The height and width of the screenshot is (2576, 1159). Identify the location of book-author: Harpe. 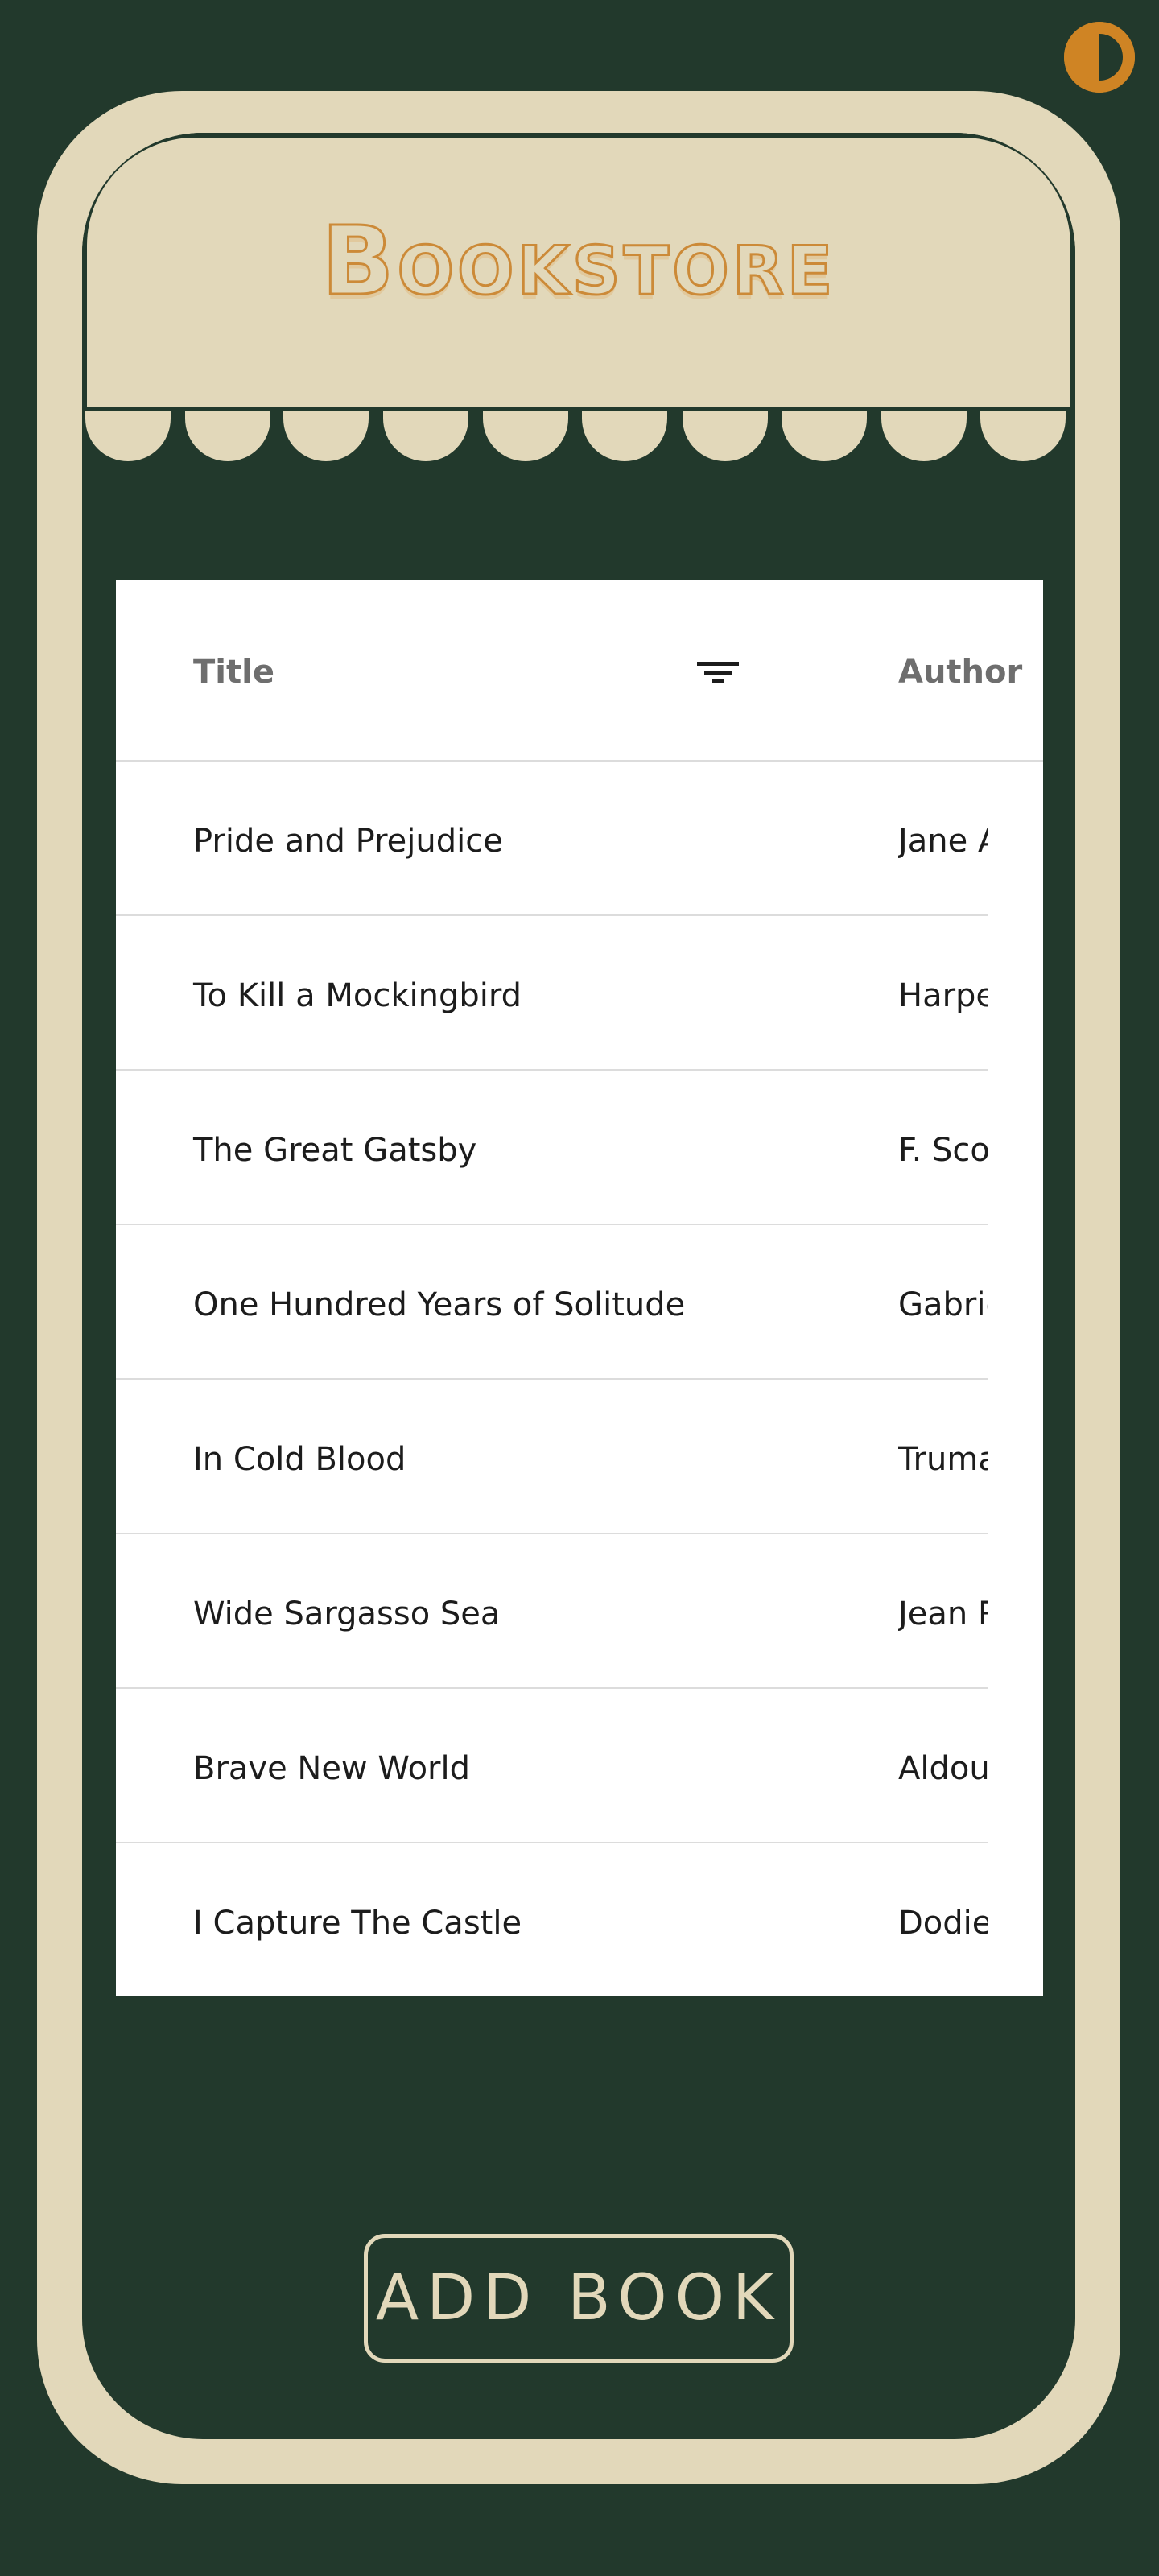
(943, 995).